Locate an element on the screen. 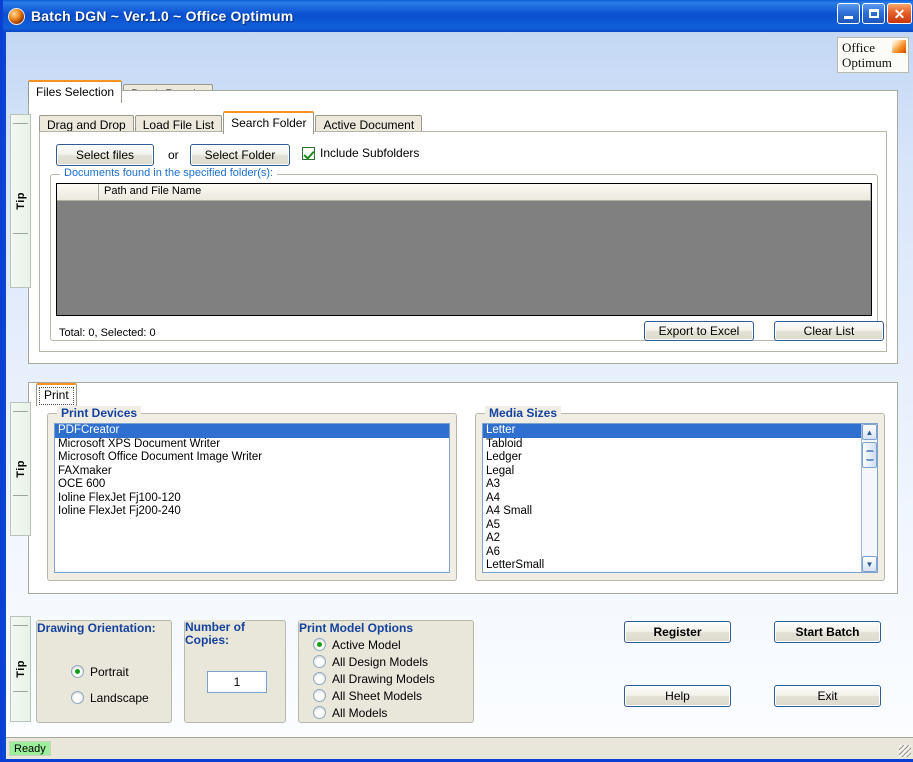  maximize-button is located at coordinates (873, 13).